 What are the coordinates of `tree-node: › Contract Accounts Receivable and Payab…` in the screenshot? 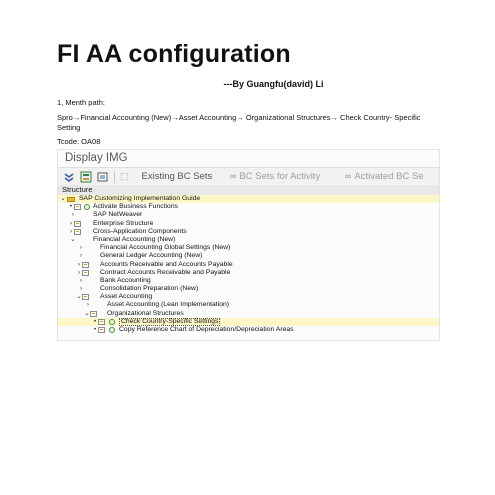 It's located at (248, 273).